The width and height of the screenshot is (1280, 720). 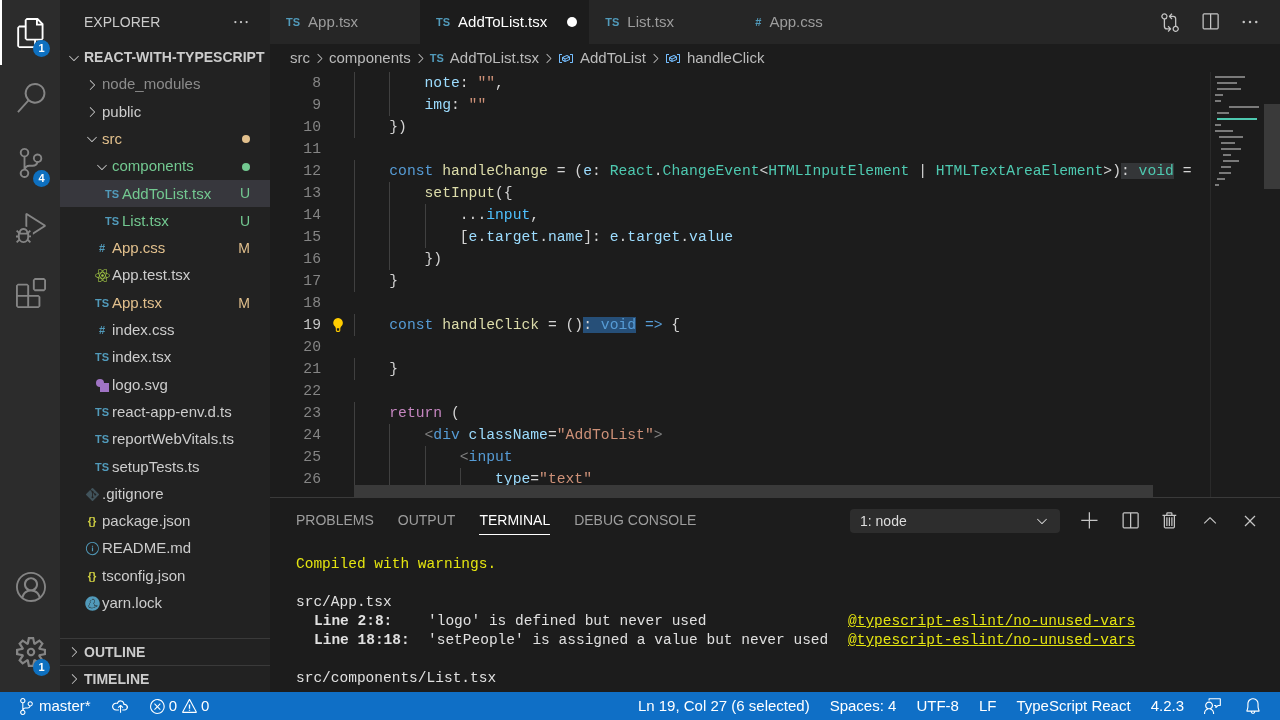 What do you see at coordinates (30, 162) in the screenshot?
I see `activity-item: 4` at bounding box center [30, 162].